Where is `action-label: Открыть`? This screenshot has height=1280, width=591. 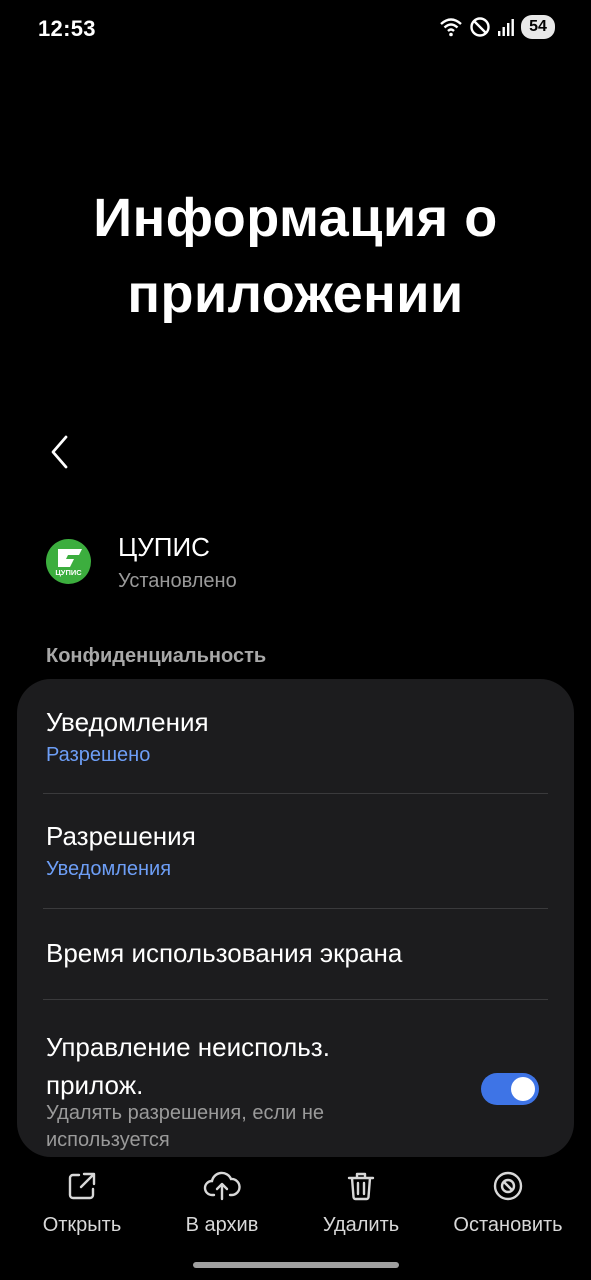 action-label: Открыть is located at coordinates (82, 1225).